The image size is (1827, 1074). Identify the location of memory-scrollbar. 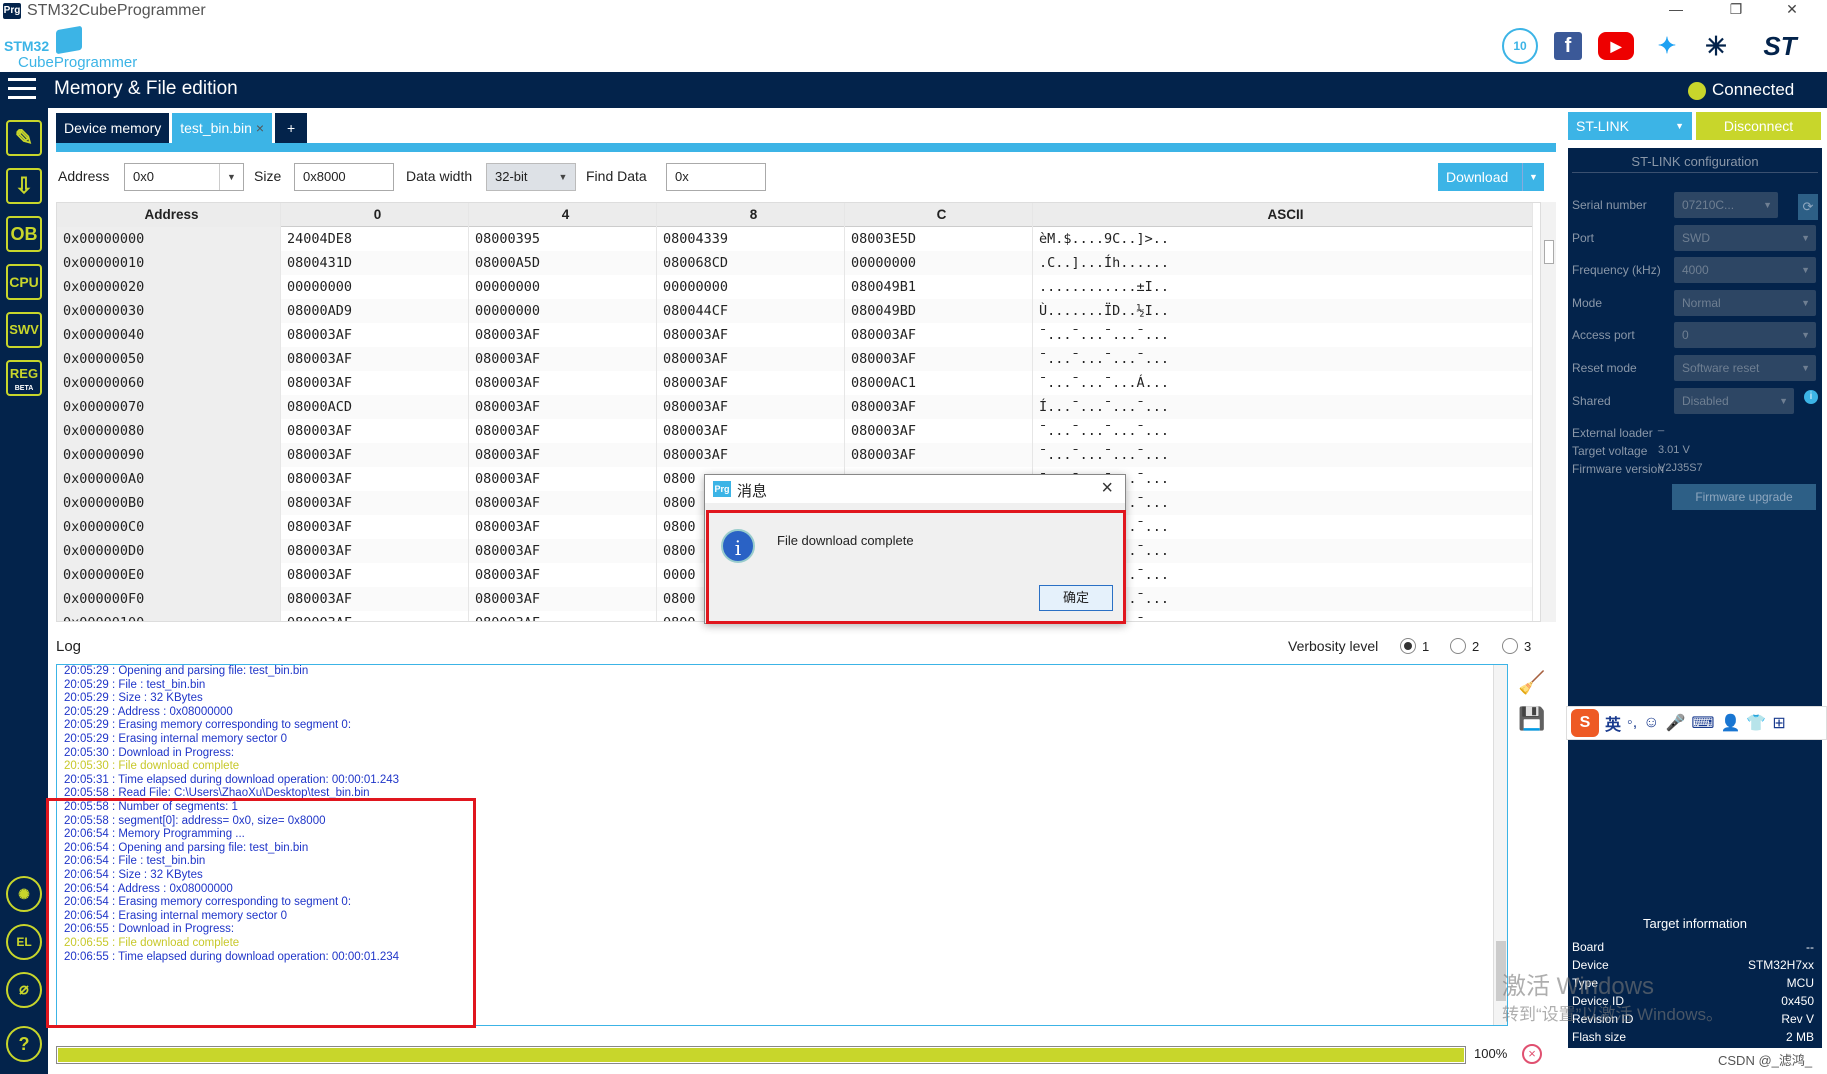
(1548, 412).